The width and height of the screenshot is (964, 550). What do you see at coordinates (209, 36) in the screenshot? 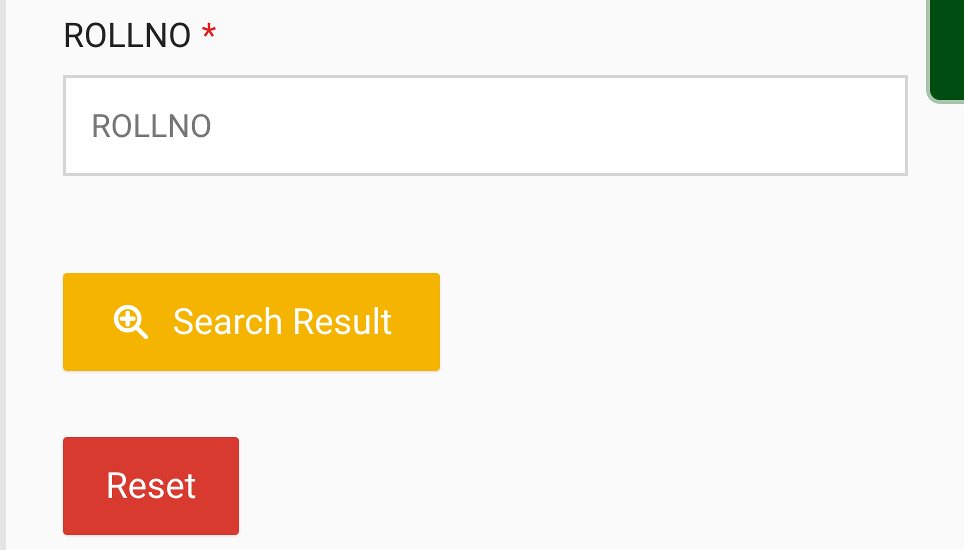
I see `required-mark: *` at bounding box center [209, 36].